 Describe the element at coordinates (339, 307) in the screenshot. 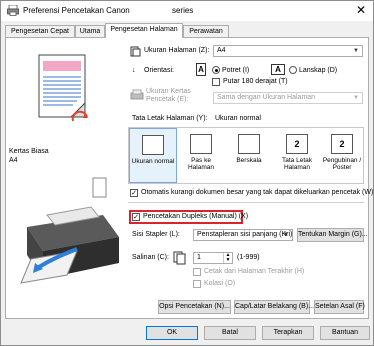

I see `defaults-button: Setelan Asal (F)` at that location.